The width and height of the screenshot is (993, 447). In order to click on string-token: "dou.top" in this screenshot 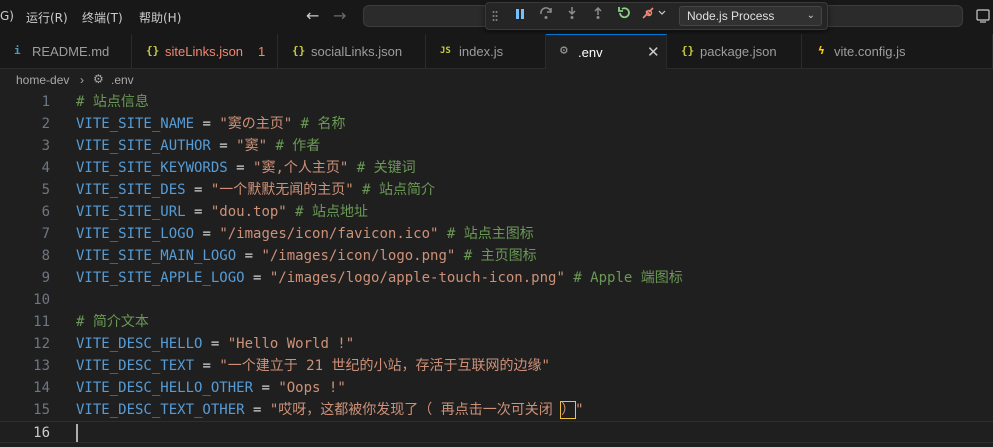, I will do `click(248, 212)`.